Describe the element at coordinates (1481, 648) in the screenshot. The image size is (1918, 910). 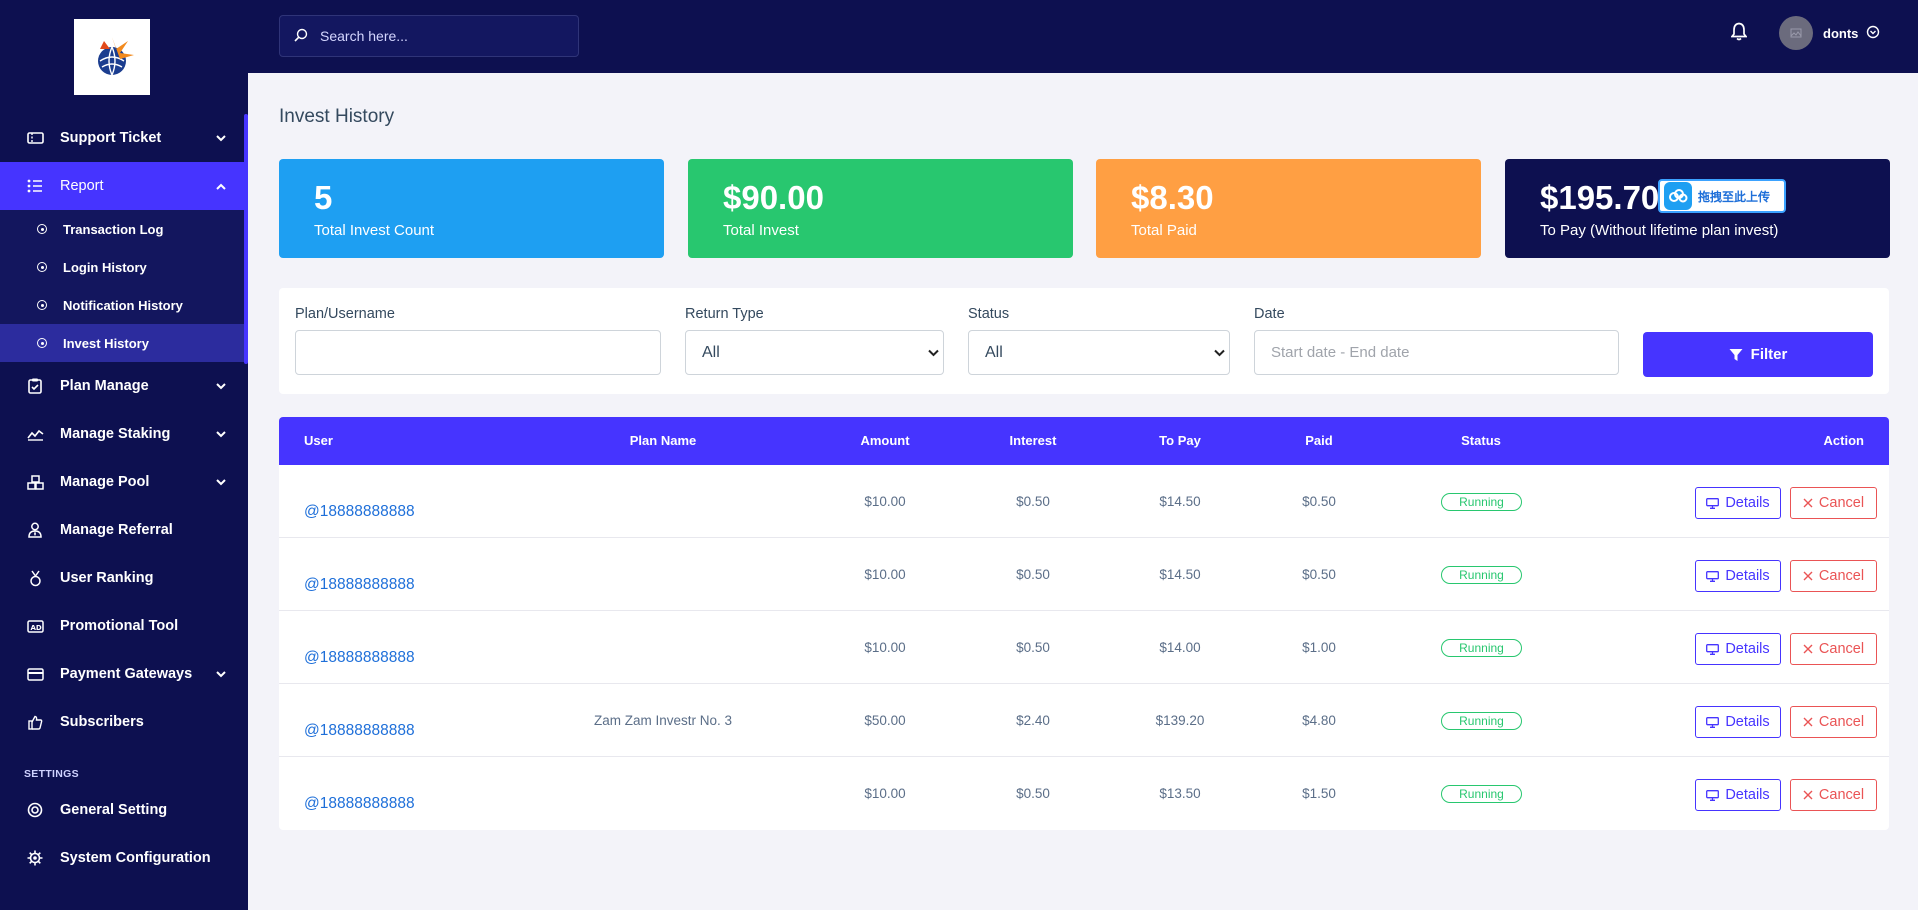
I see `status-badge: Running` at that location.